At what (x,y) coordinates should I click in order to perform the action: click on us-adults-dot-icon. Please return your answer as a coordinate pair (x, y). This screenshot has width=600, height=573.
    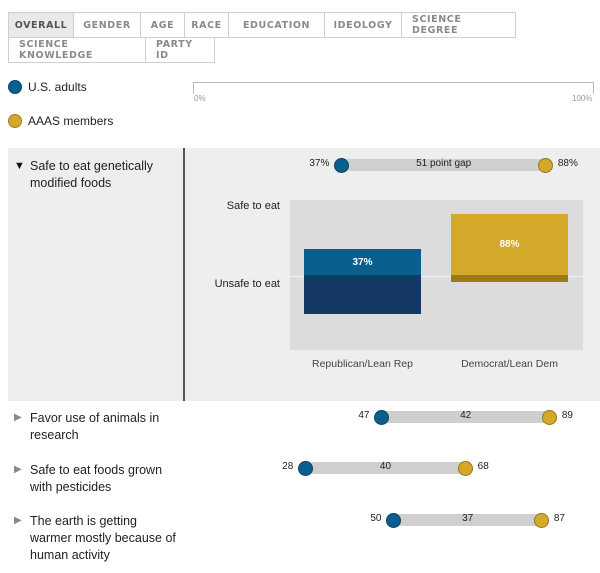
    Looking at the image, I should click on (15, 87).